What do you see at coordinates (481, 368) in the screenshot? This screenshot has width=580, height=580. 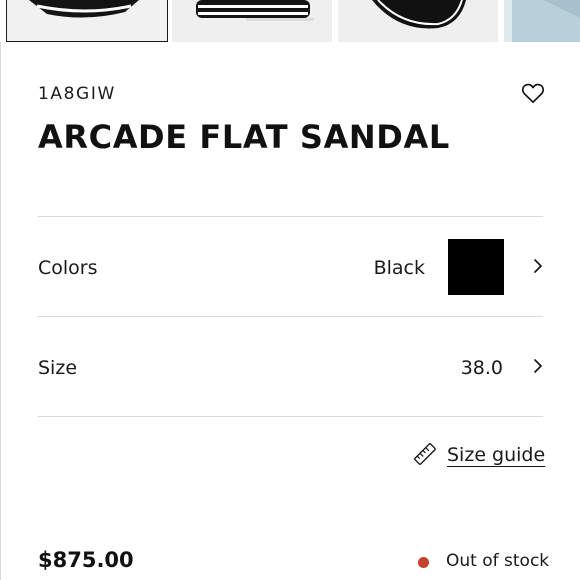 I see `selected-size-value: 38.0` at bounding box center [481, 368].